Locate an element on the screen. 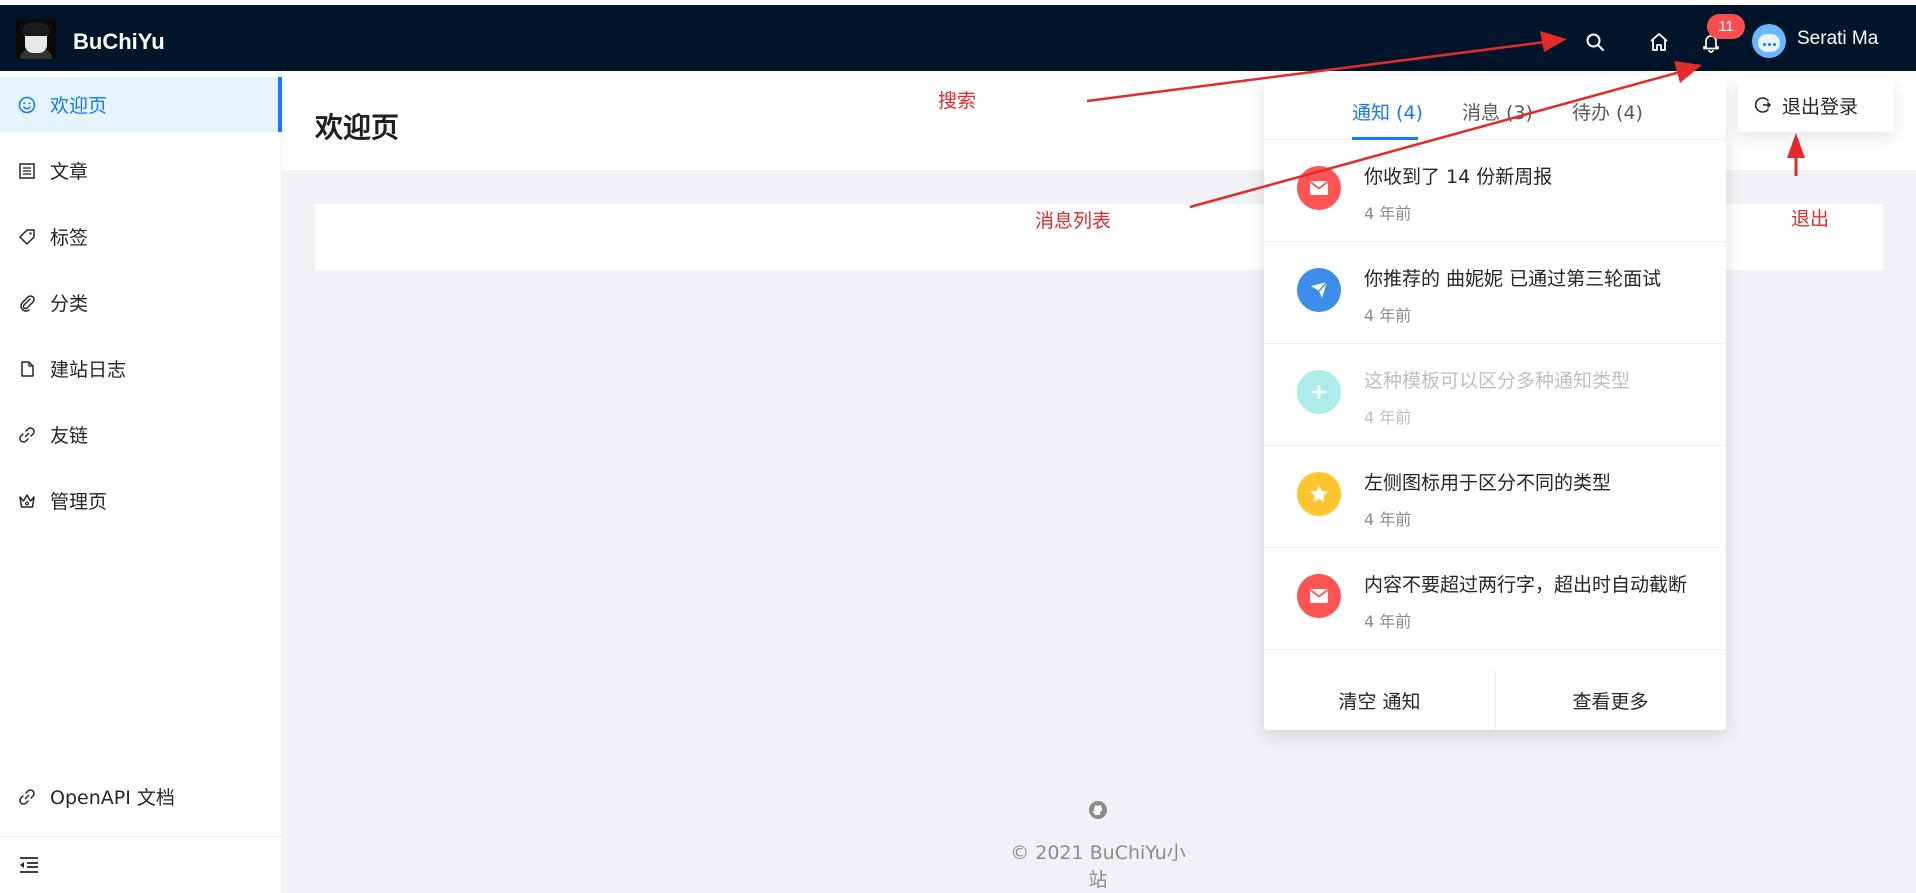 The image size is (1916, 893). logout-icon is located at coordinates (1763, 105).